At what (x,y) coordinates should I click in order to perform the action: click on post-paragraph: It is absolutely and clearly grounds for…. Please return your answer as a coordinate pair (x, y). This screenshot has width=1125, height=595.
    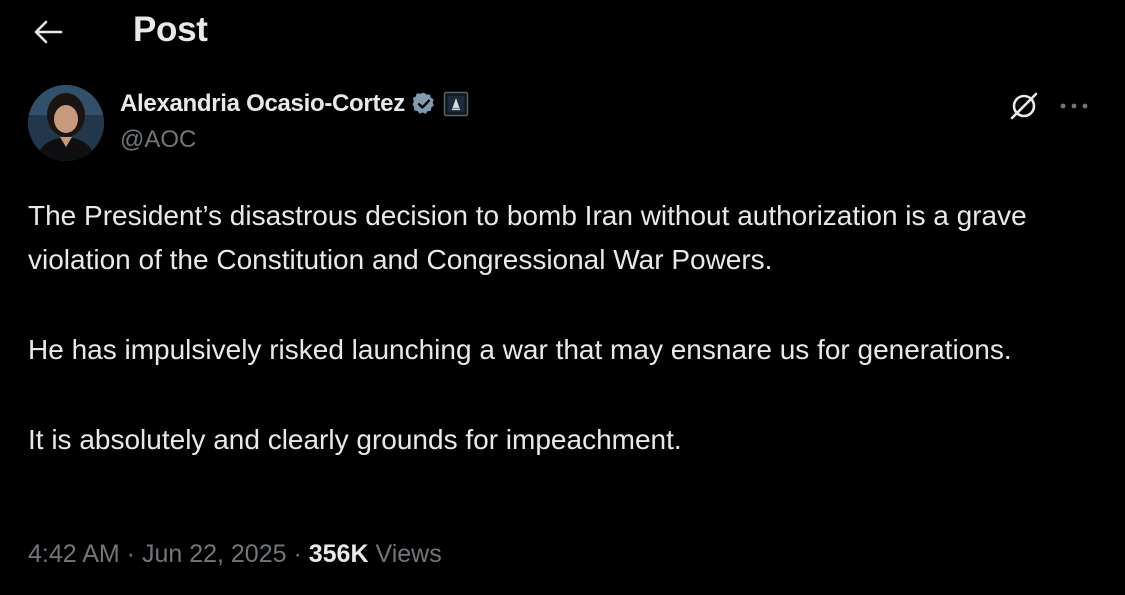
    Looking at the image, I should click on (355, 439).